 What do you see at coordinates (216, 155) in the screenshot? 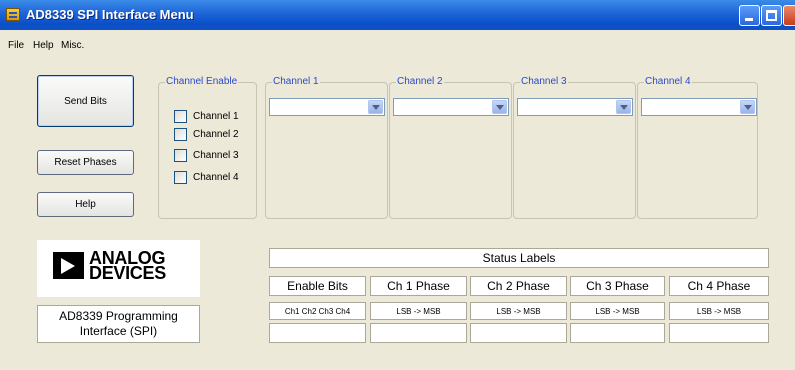
I see `channel-3-checkbox-label: Channel 3` at bounding box center [216, 155].